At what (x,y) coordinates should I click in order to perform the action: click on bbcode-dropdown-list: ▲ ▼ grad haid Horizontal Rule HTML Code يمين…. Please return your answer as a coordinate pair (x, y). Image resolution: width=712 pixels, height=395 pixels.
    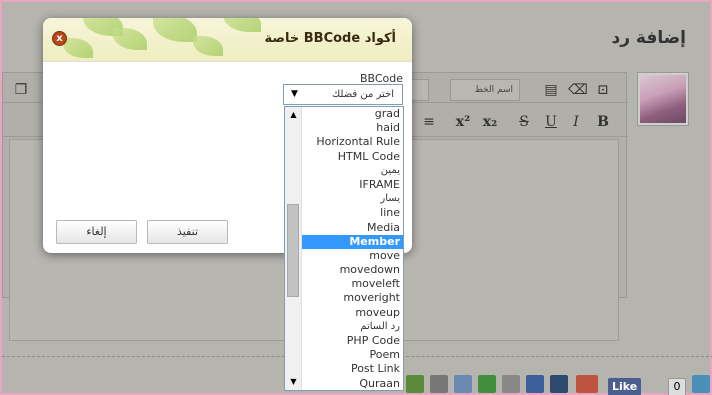
    Looking at the image, I should click on (344, 248).